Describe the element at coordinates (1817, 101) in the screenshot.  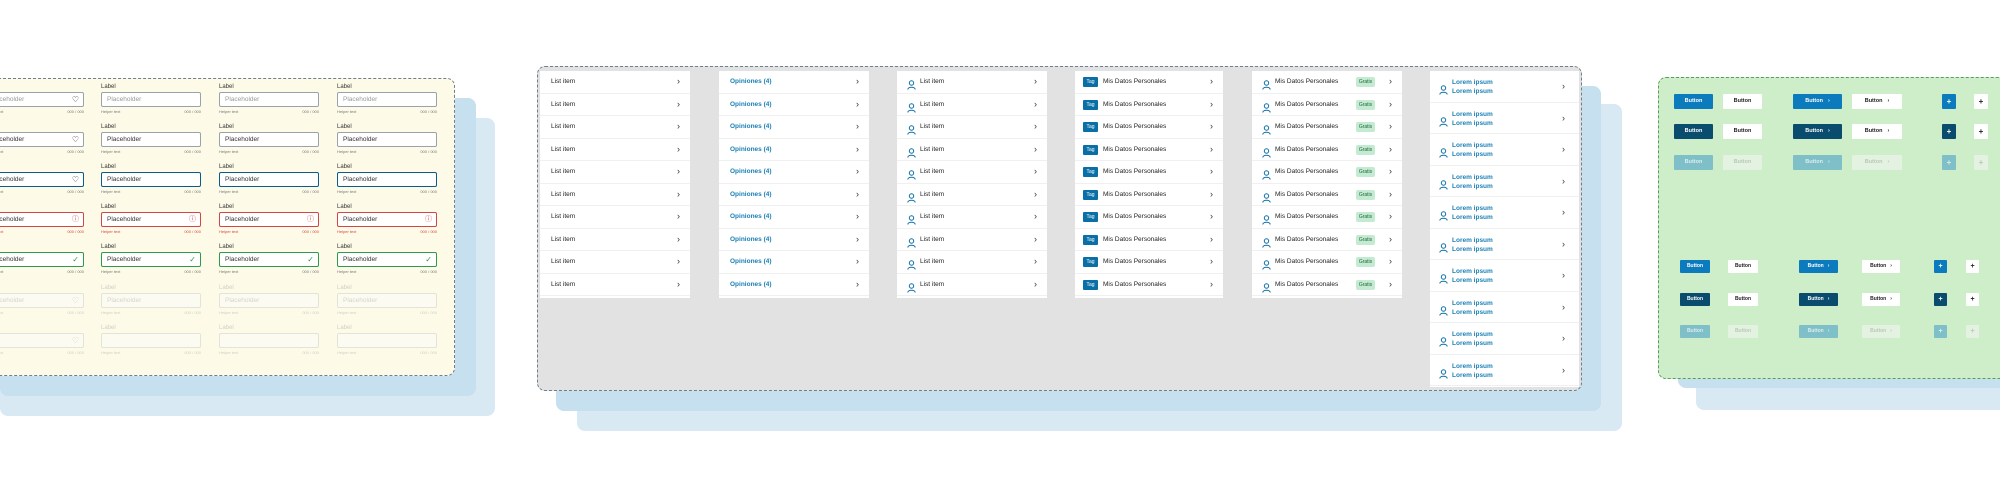
I see `primary-chevron-button-default: Button ›` at that location.